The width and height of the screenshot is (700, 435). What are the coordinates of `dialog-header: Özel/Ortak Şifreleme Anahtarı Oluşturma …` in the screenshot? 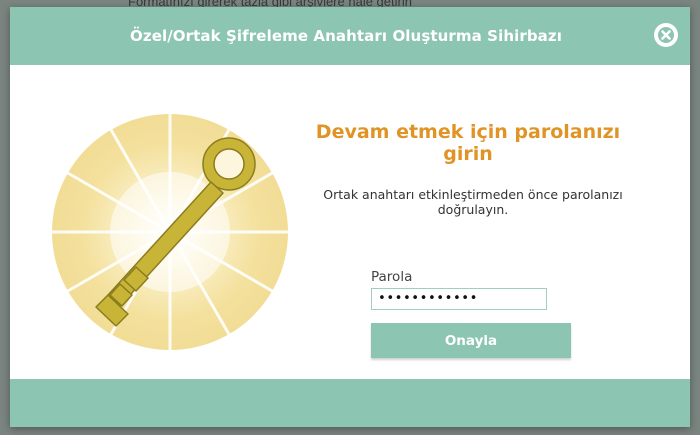 It's located at (350, 36).